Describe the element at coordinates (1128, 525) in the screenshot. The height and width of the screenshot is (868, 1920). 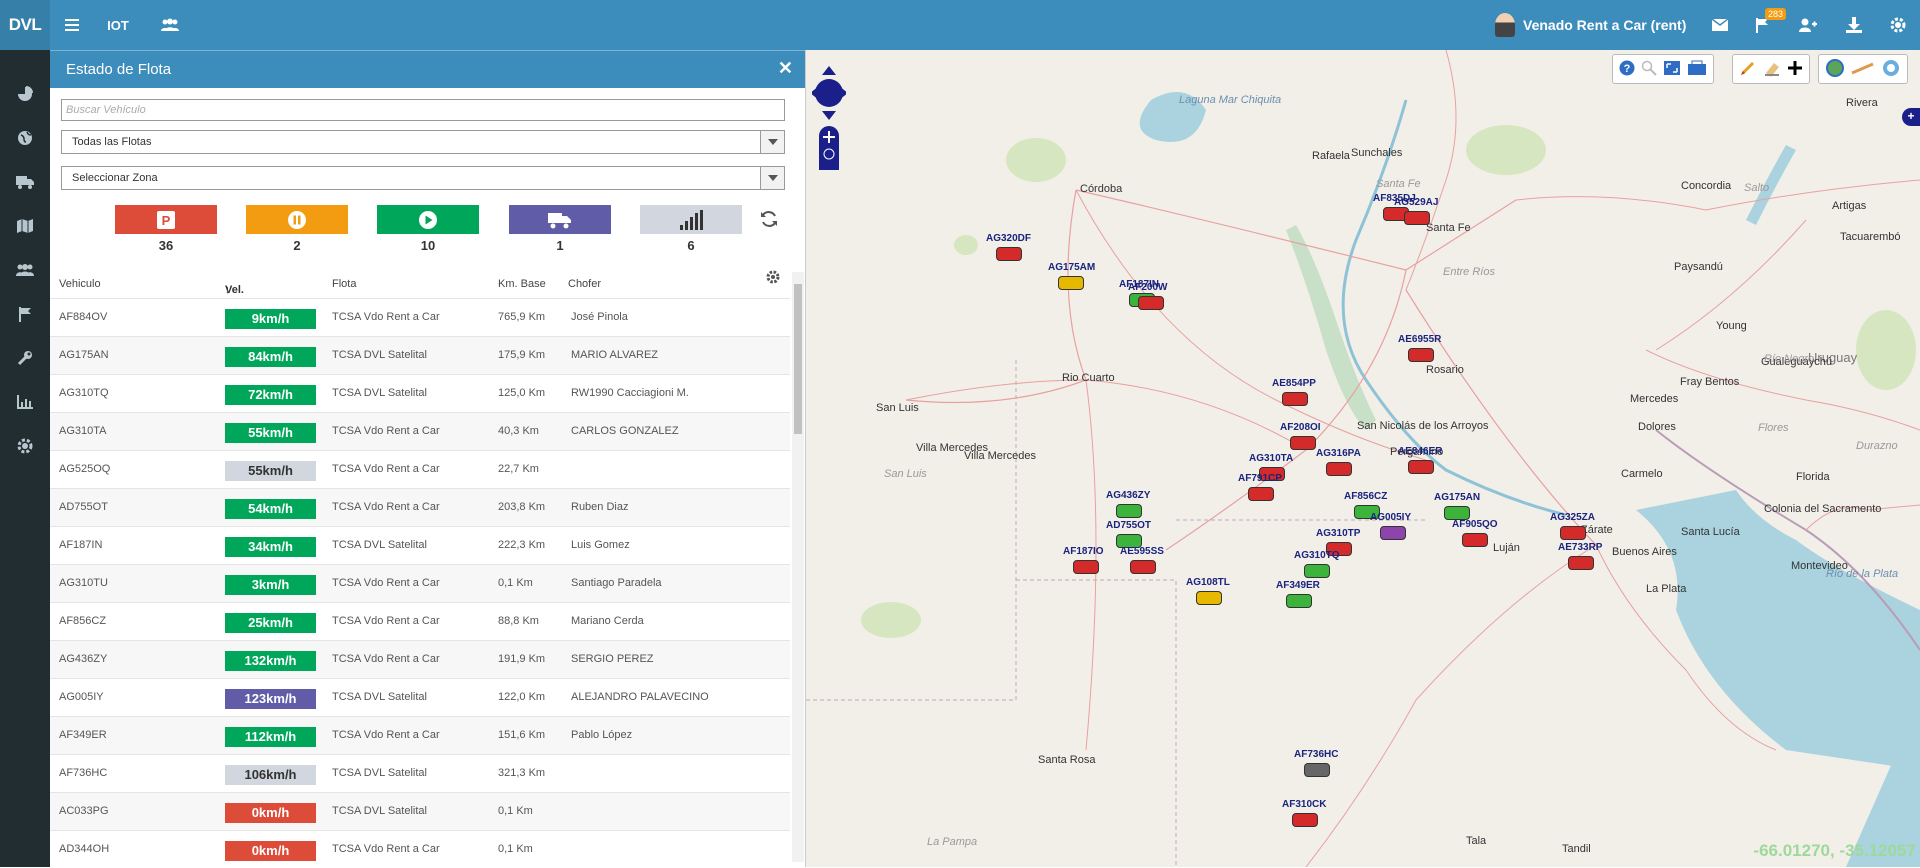
I see `vehicle-marker-label: AD755OT` at that location.